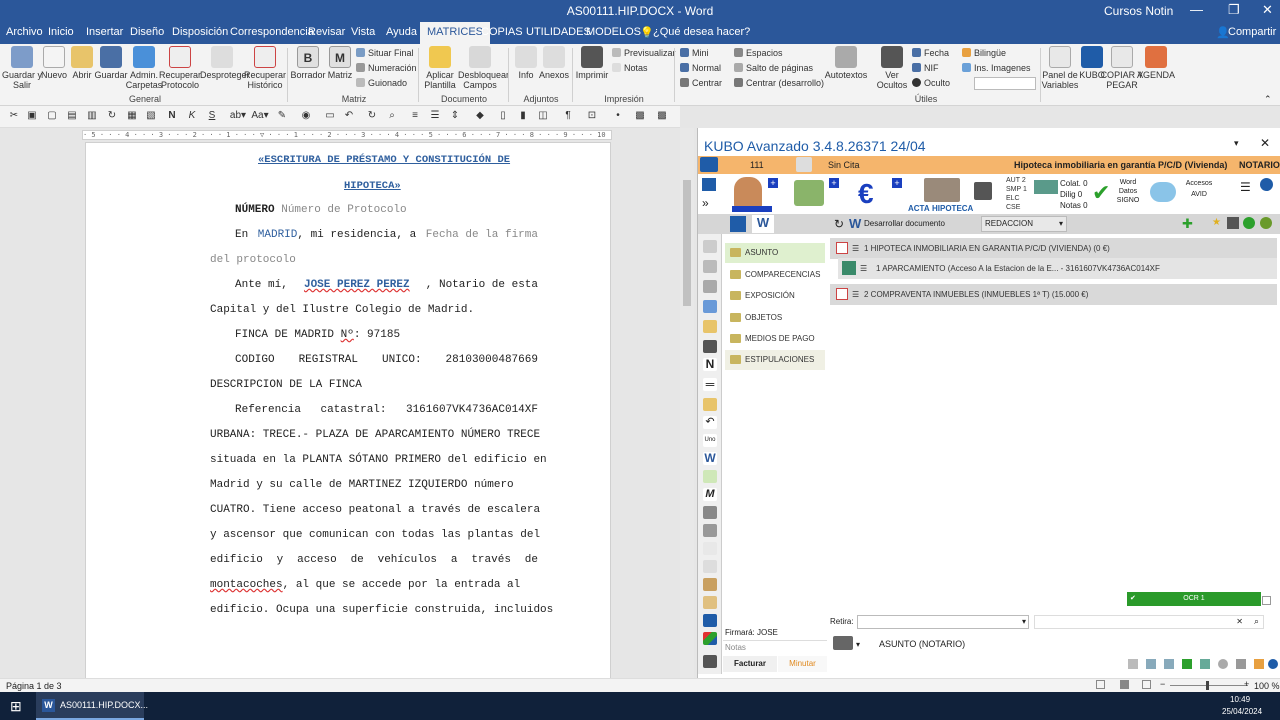 Image resolution: width=1280 pixels, height=720 pixels. I want to click on expand-icon: », so click(705, 203).